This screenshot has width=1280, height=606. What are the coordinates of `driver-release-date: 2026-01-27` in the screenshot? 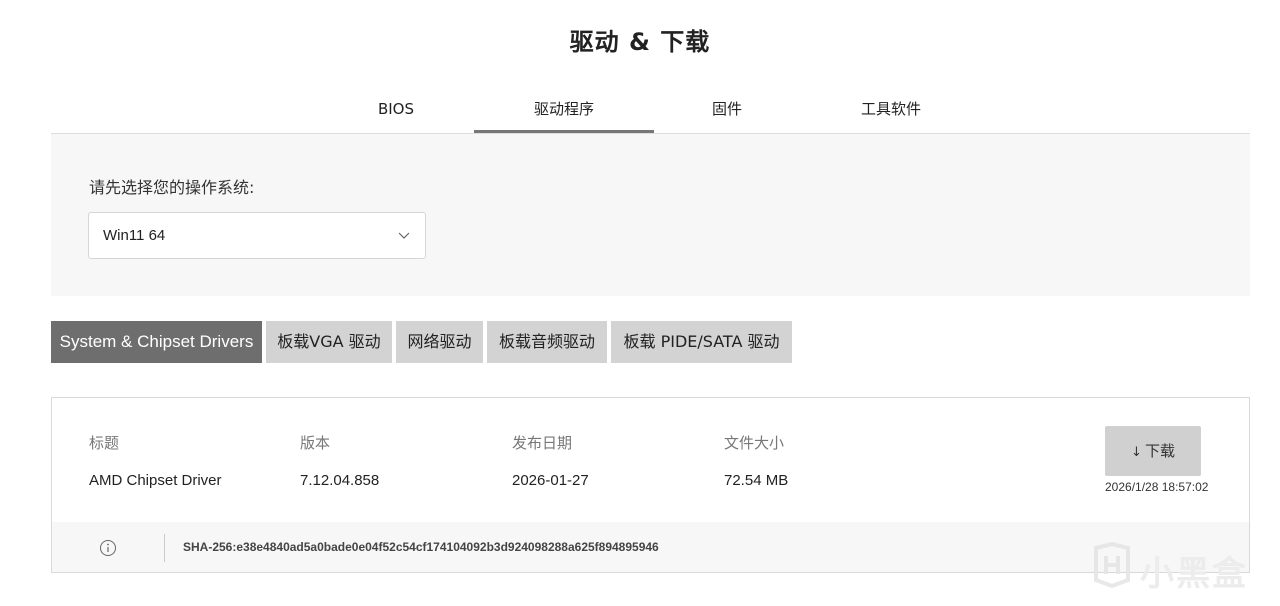 It's located at (550, 480).